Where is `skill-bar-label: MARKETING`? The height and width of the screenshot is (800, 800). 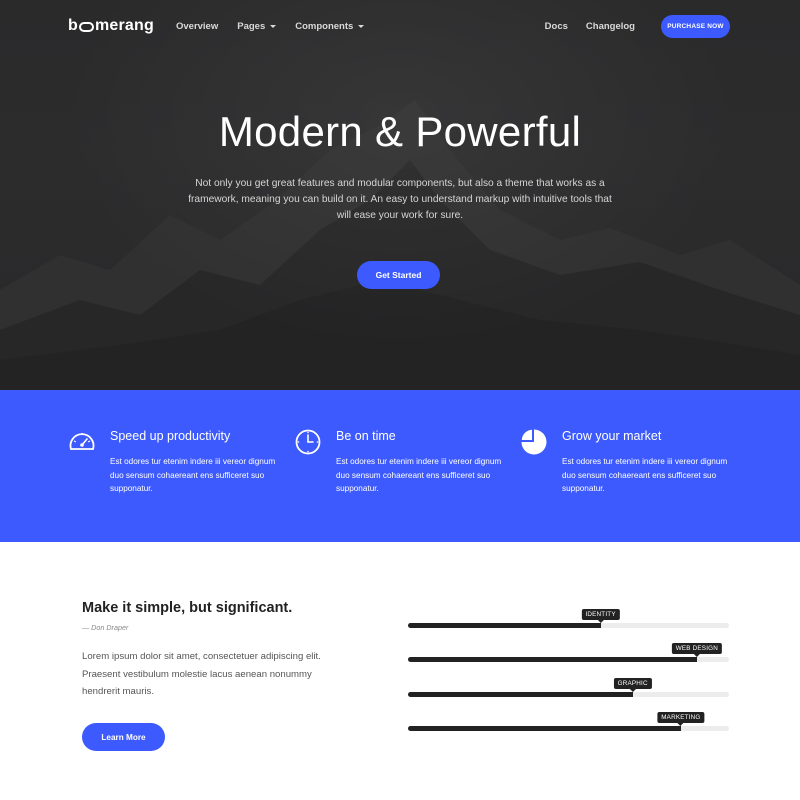
skill-bar-label: MARKETING is located at coordinates (681, 719).